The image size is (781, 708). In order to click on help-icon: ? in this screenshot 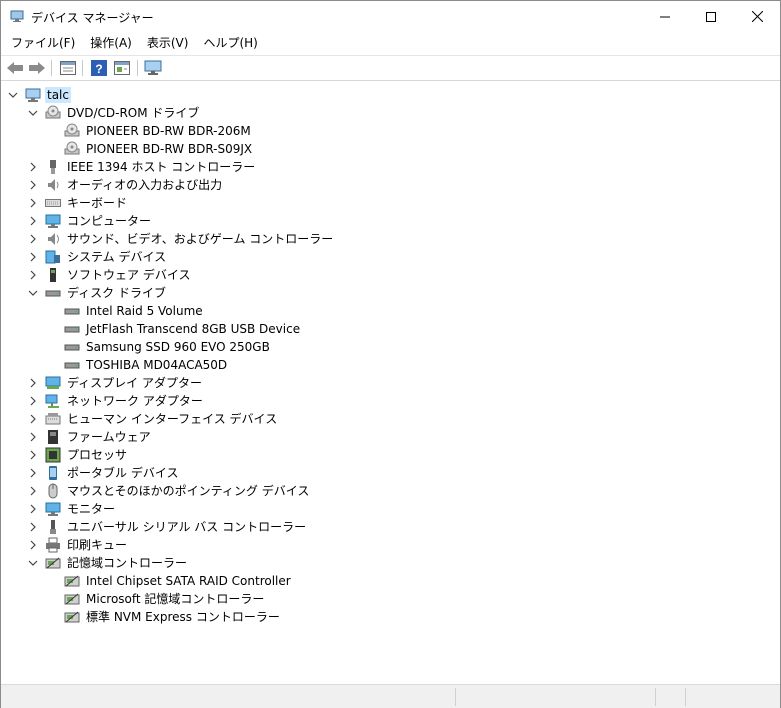, I will do `click(99, 68)`.